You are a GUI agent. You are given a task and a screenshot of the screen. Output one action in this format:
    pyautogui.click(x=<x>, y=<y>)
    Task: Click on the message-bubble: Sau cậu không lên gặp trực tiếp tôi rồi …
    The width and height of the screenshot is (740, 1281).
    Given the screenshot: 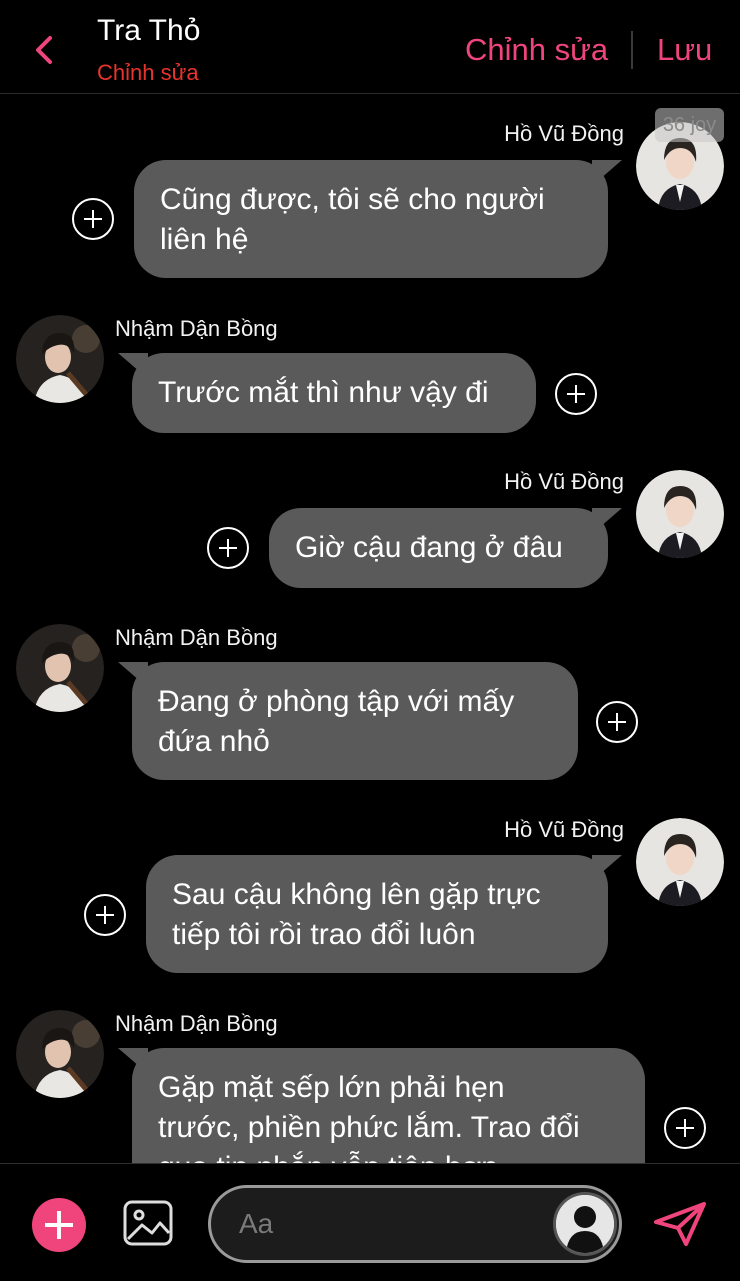 What is the action you would take?
    pyautogui.click(x=377, y=914)
    